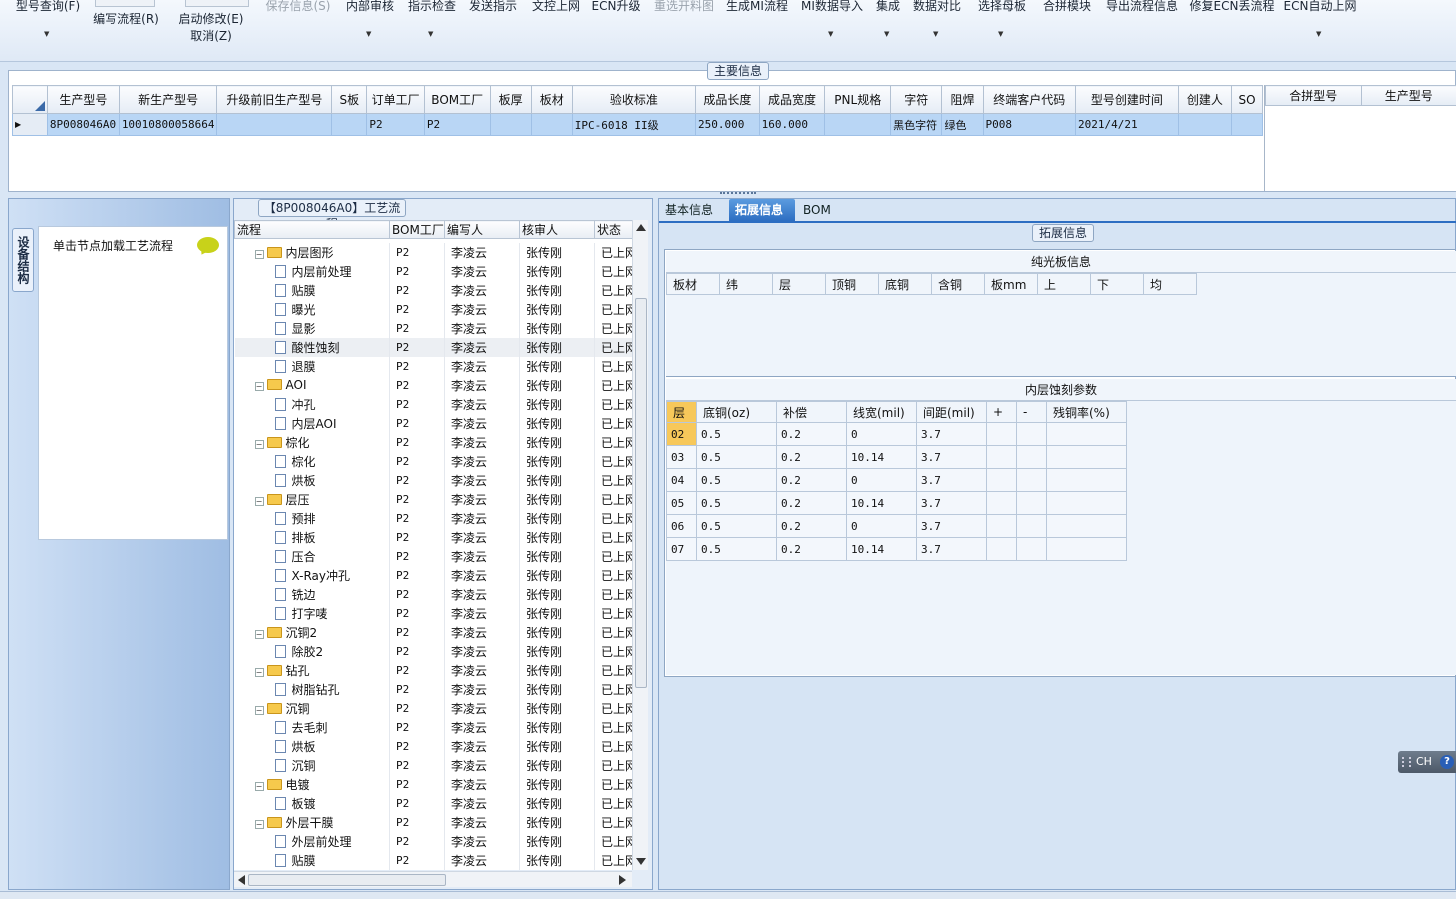  Describe the element at coordinates (1313, 95) in the screenshot. I see `merge-col-header: 合拼型号` at that location.